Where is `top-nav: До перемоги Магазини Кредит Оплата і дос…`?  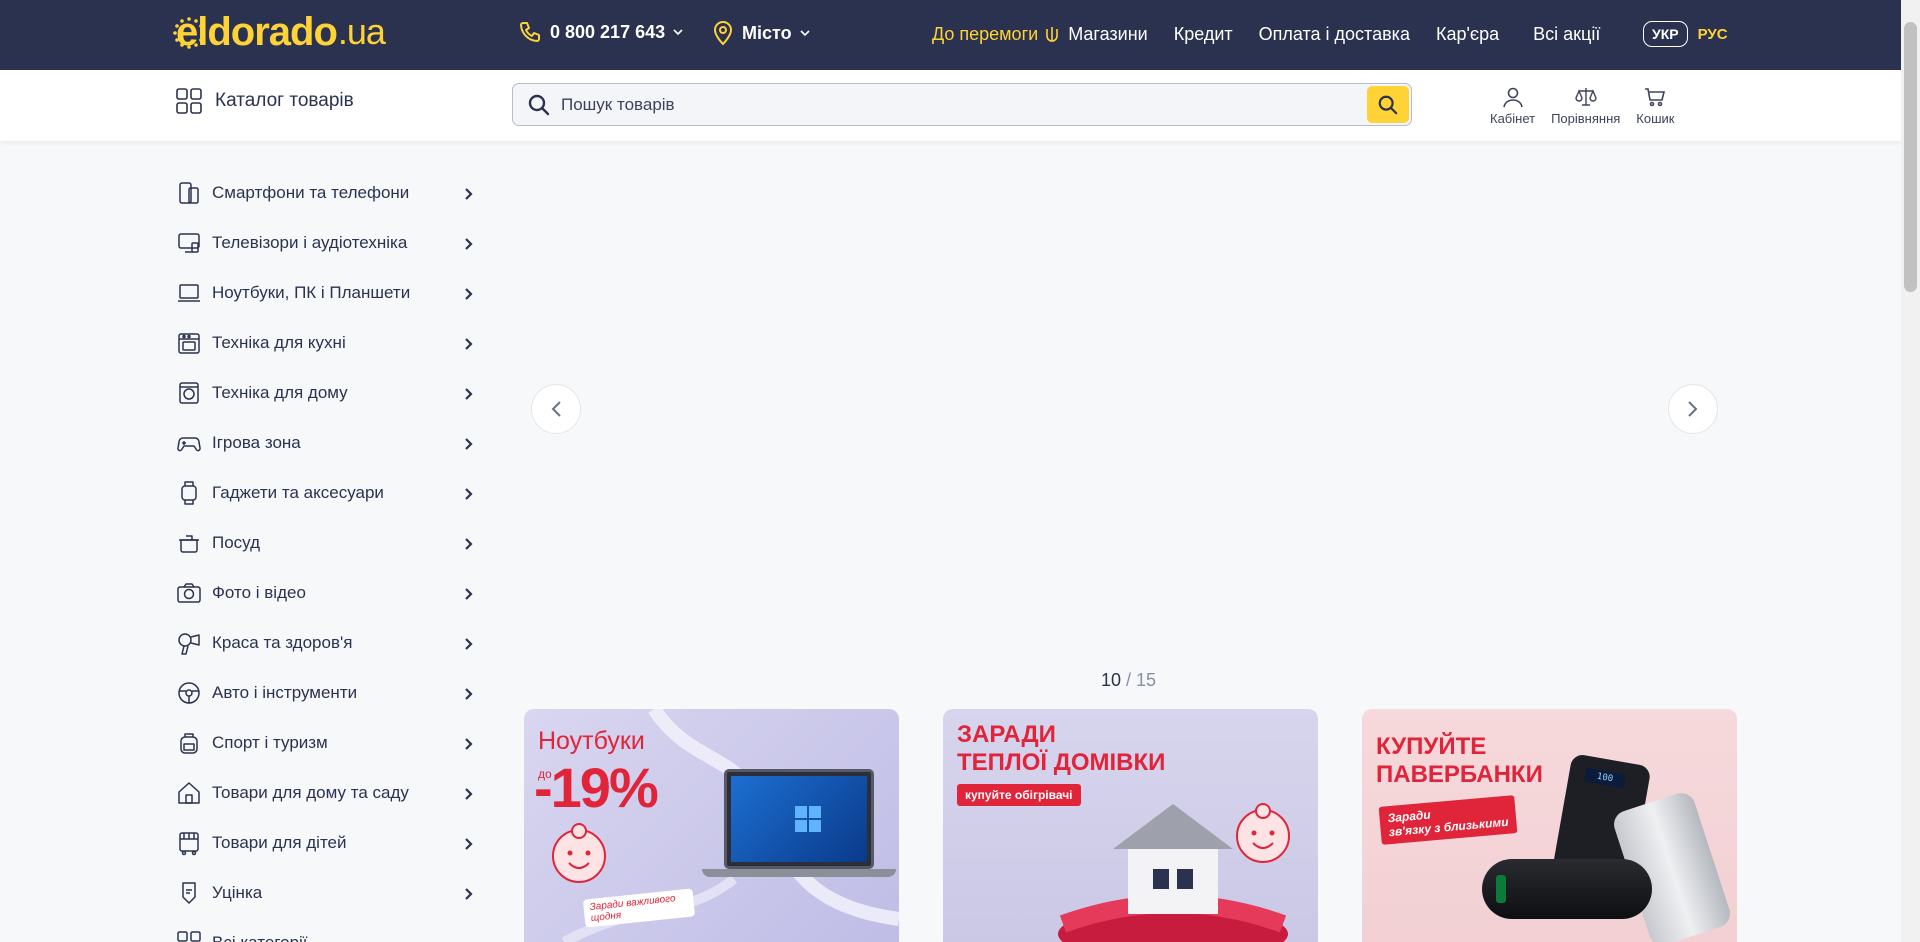 top-nav: До перемоги Магазини Кредит Оплата і дос… is located at coordinates (1279, 34).